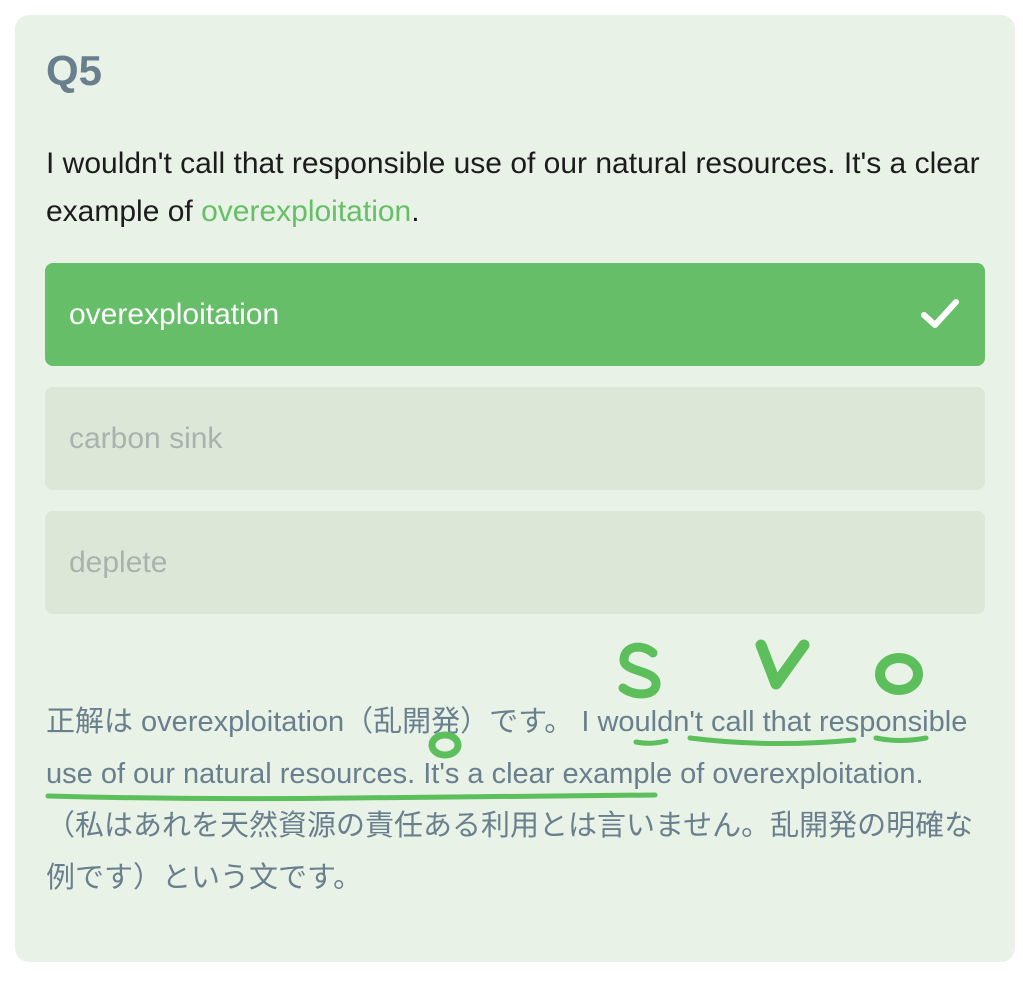  I want to click on question-text-after: ., so click(415, 211).